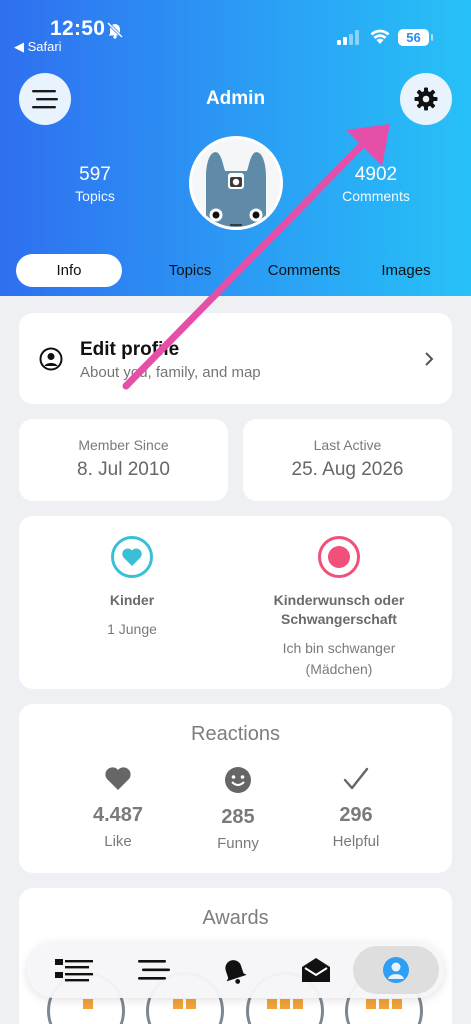 The height and width of the screenshot is (1024, 471). What do you see at coordinates (339, 619) in the screenshot?
I see `wish-title-line2: Schwangerschaft` at bounding box center [339, 619].